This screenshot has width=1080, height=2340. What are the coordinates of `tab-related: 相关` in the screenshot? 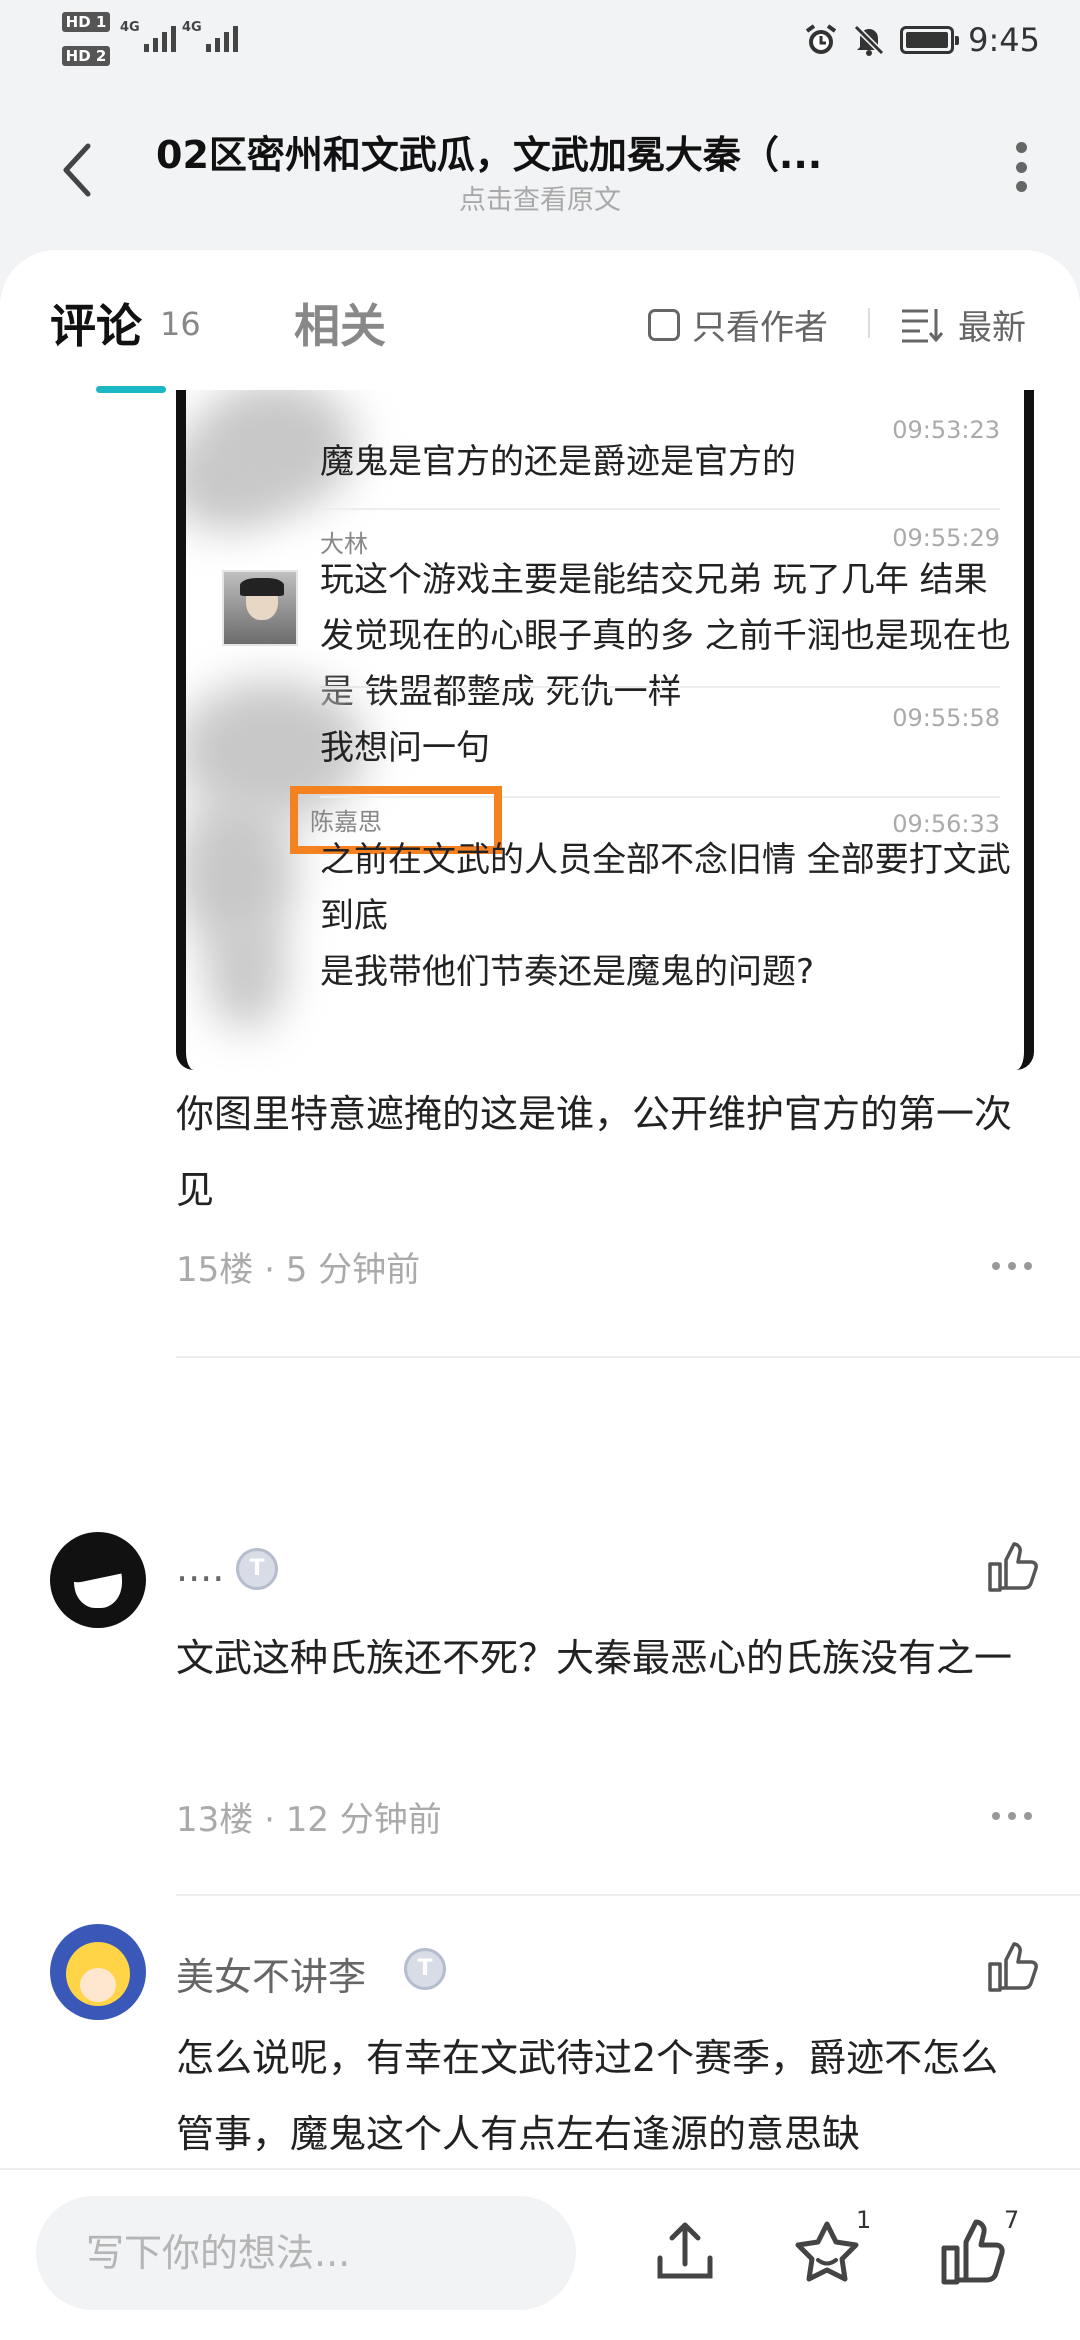 It's located at (340, 323).